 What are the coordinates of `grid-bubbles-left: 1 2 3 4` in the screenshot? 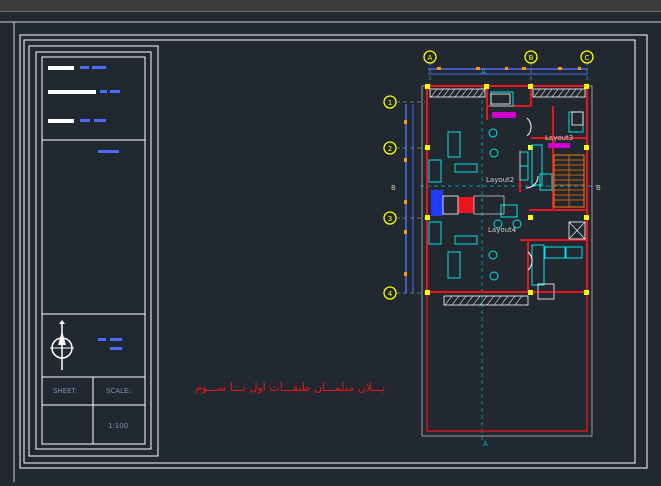 It's located at (390, 197).